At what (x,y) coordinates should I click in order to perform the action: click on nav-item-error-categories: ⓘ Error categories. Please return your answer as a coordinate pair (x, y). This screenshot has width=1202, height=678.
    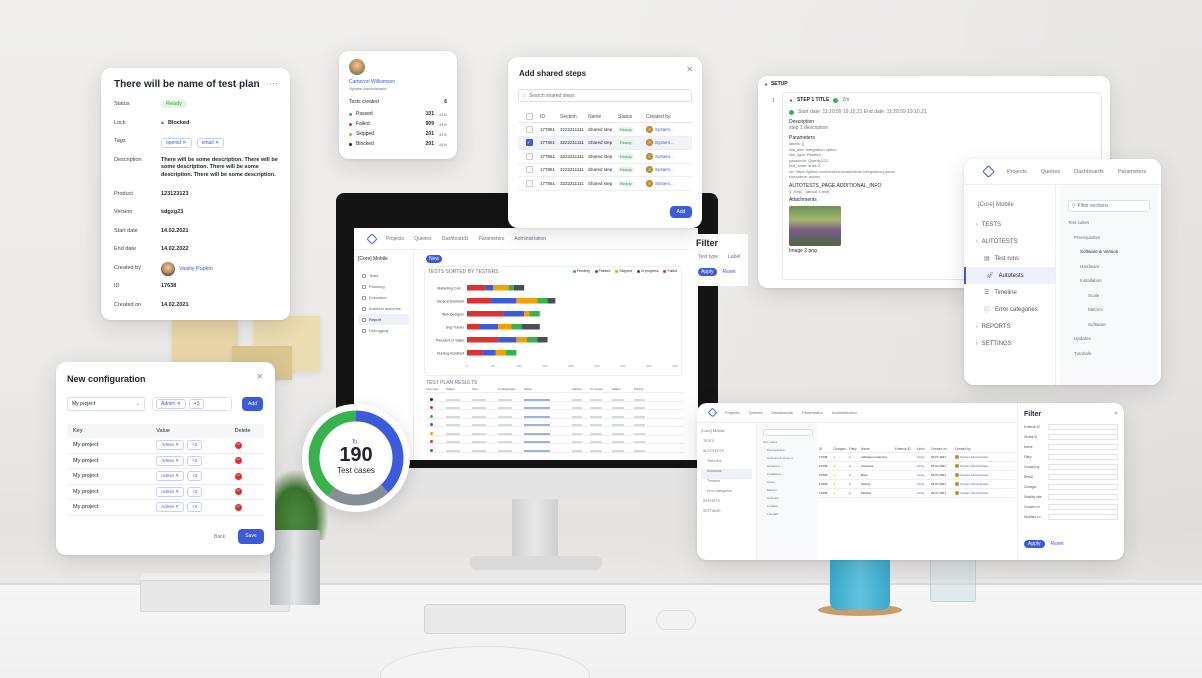
    Looking at the image, I should click on (1009, 309).